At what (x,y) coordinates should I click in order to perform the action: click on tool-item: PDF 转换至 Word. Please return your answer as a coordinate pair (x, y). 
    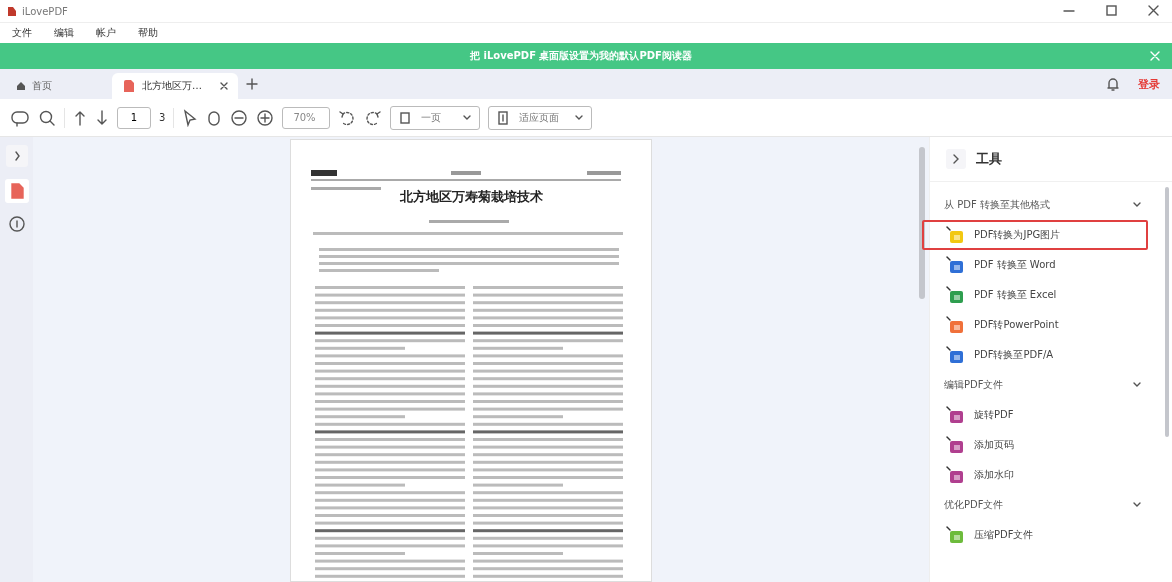
    Looking at the image, I should click on (1043, 265).